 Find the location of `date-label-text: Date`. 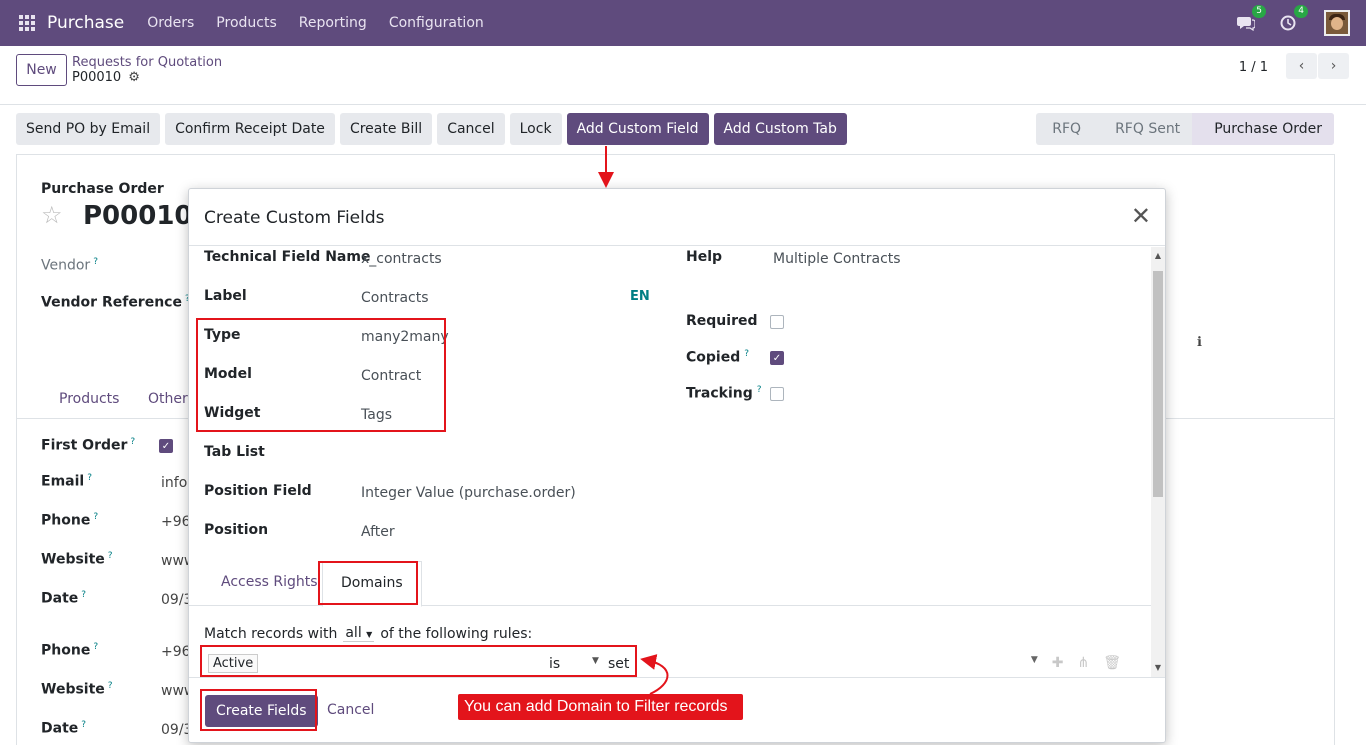

date-label-text: Date is located at coordinates (60, 598).